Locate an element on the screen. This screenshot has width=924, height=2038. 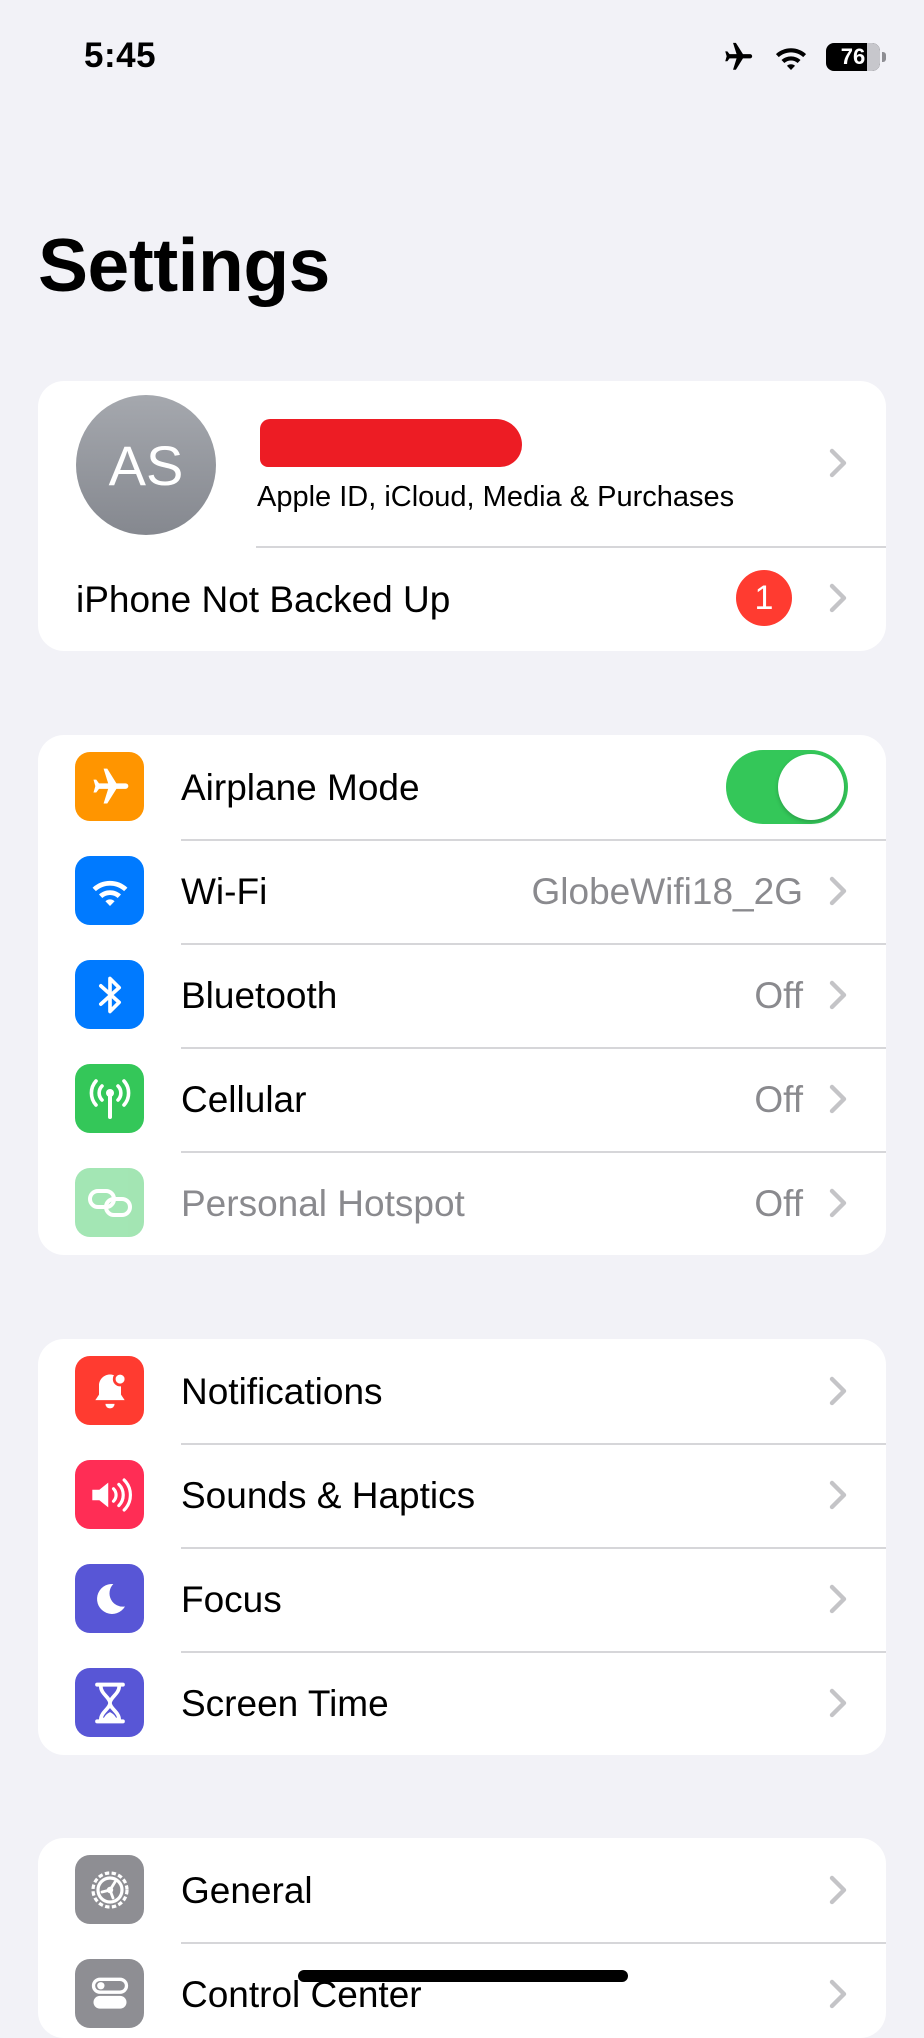
battery-icon: 76 is located at coordinates (856, 57).